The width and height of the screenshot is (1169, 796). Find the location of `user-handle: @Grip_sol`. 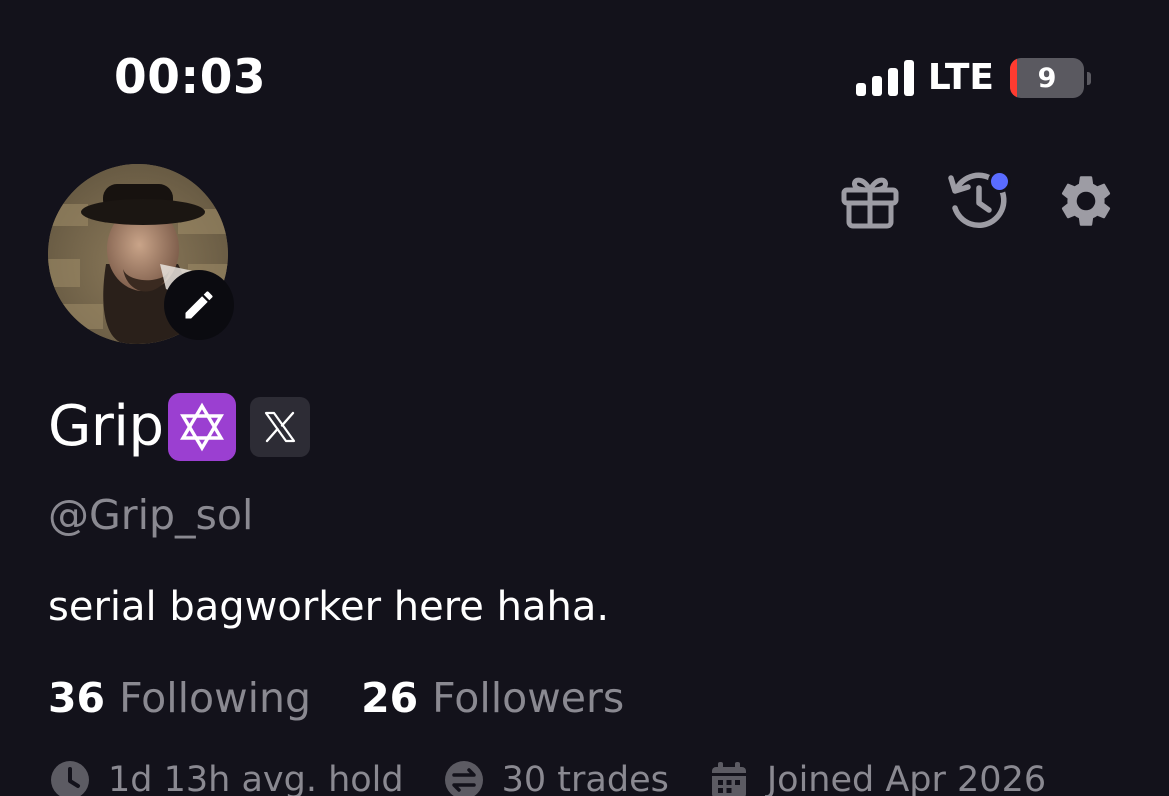

user-handle: @Grip_sol is located at coordinates (151, 515).